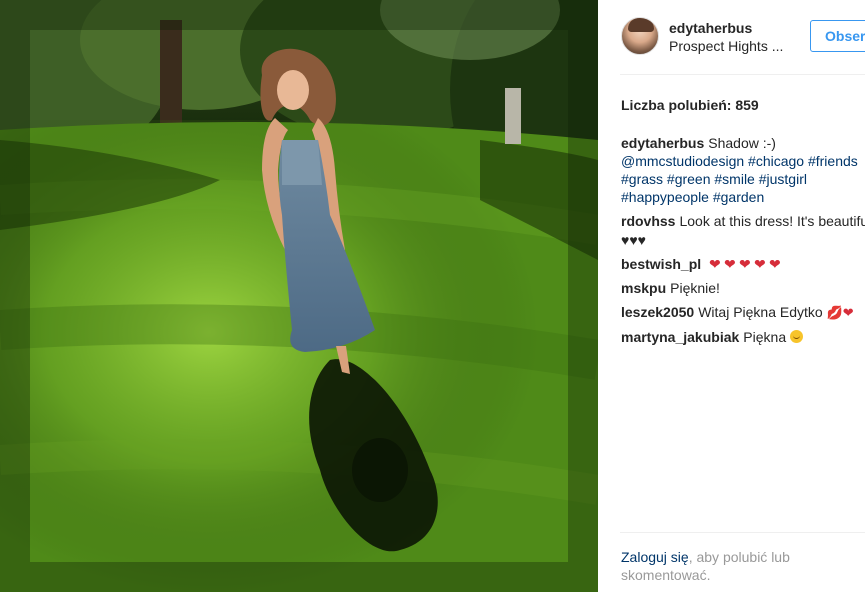  What do you see at coordinates (690, 105) in the screenshot?
I see `likes-count: Liczba polubień: 859` at bounding box center [690, 105].